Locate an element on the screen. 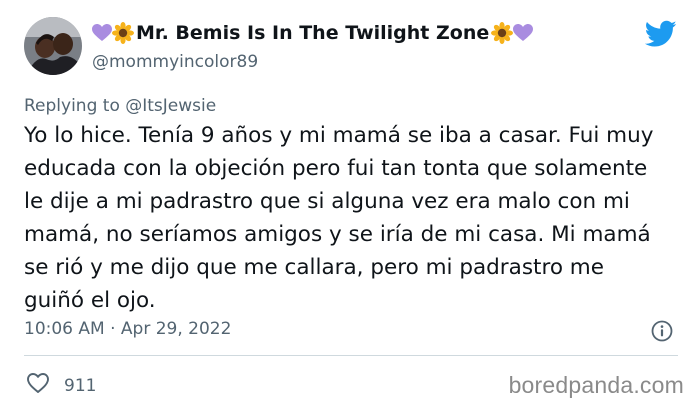 This screenshot has width=700, height=410. divider is located at coordinates (351, 355).